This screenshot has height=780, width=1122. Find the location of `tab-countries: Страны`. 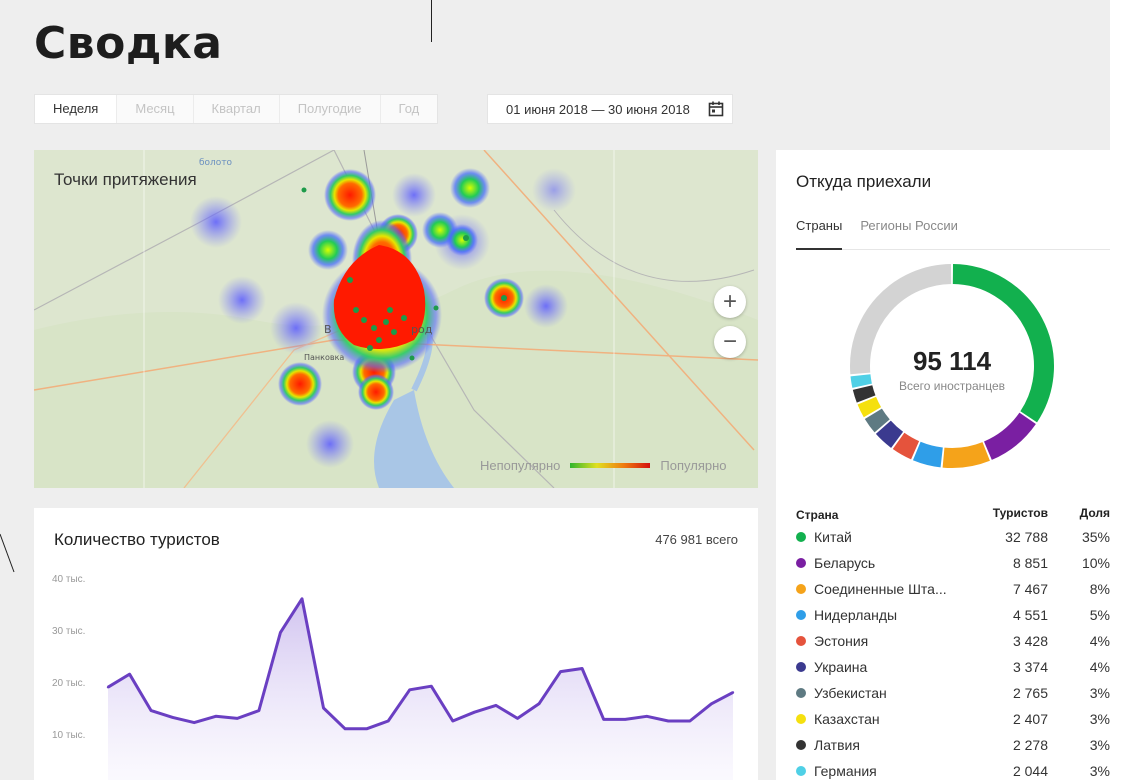

tab-countries: Страны is located at coordinates (819, 234).